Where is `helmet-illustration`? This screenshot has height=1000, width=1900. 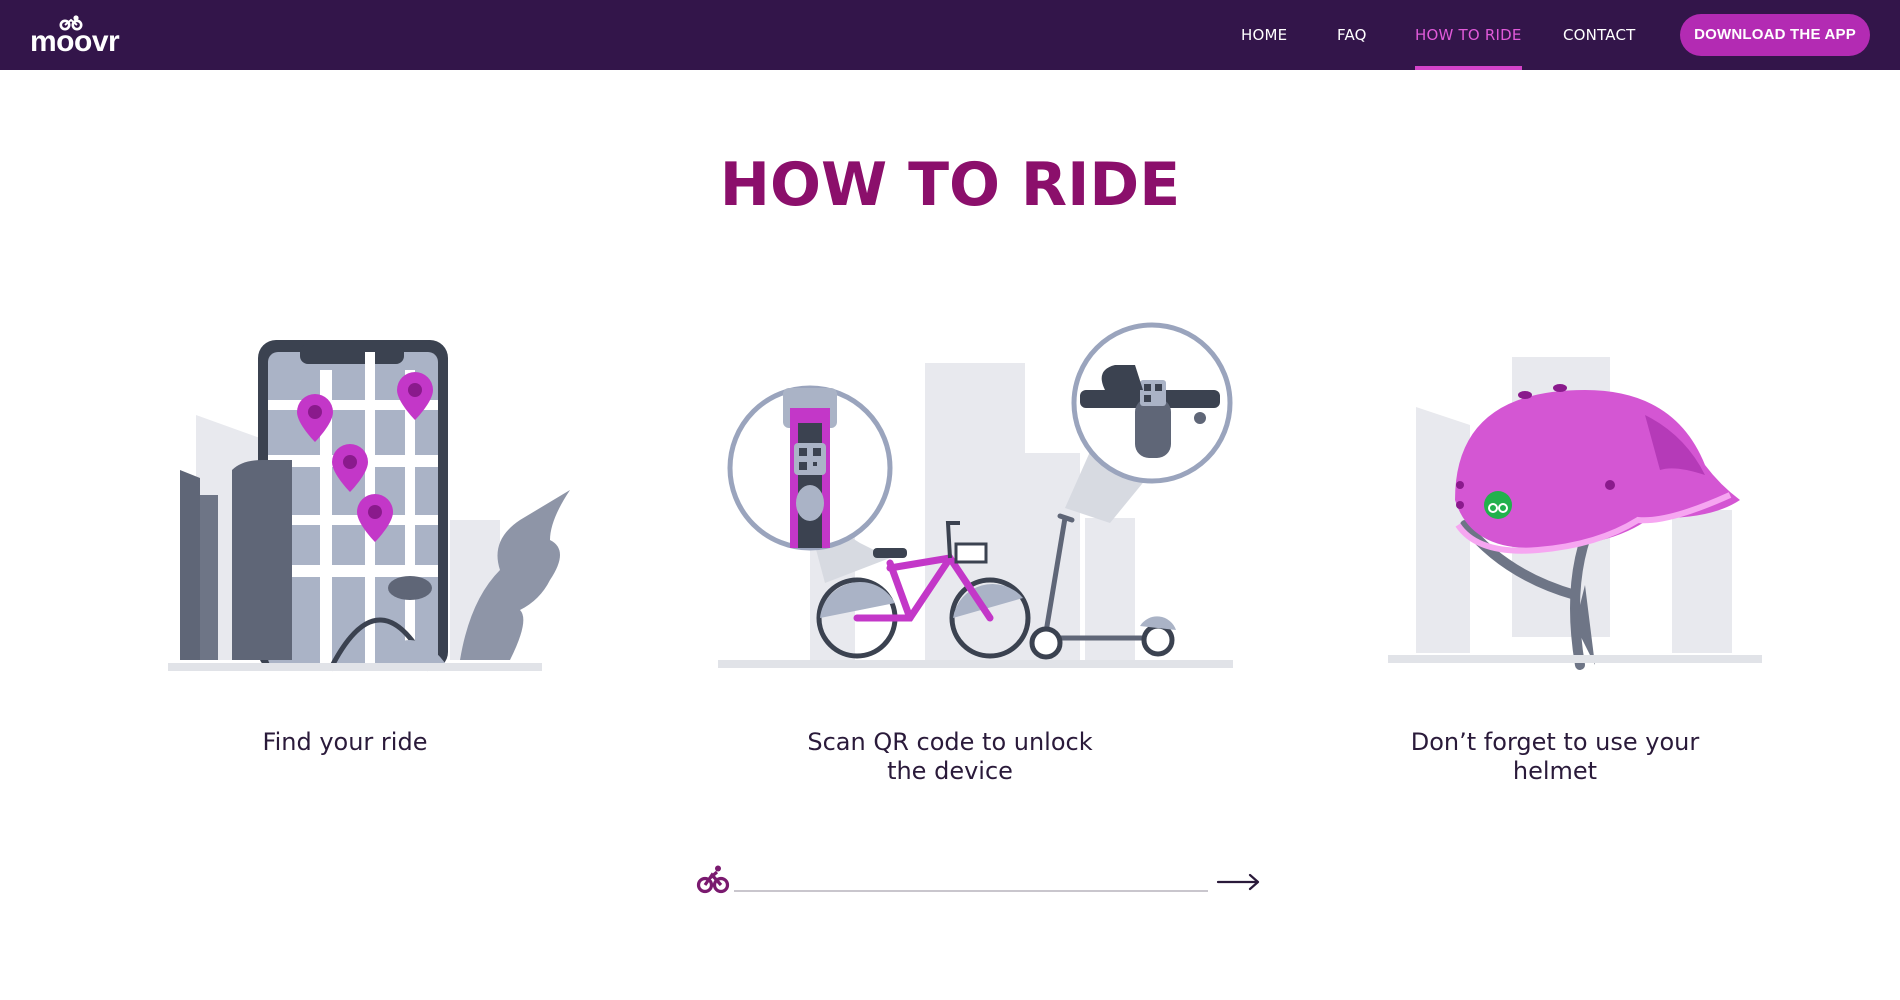 helmet-illustration is located at coordinates (1572, 512).